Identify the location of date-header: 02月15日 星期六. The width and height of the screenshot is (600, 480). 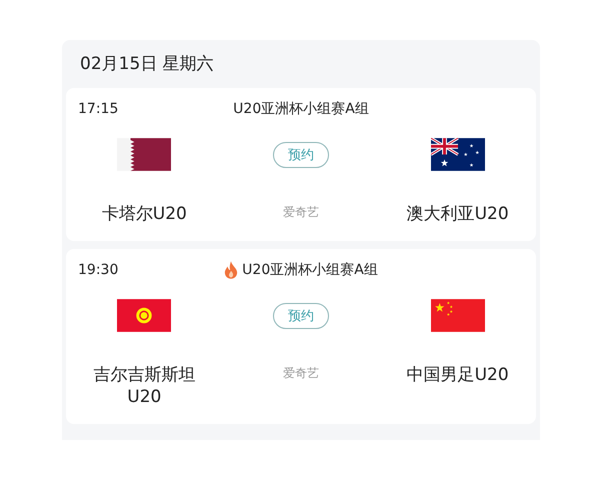
(147, 64).